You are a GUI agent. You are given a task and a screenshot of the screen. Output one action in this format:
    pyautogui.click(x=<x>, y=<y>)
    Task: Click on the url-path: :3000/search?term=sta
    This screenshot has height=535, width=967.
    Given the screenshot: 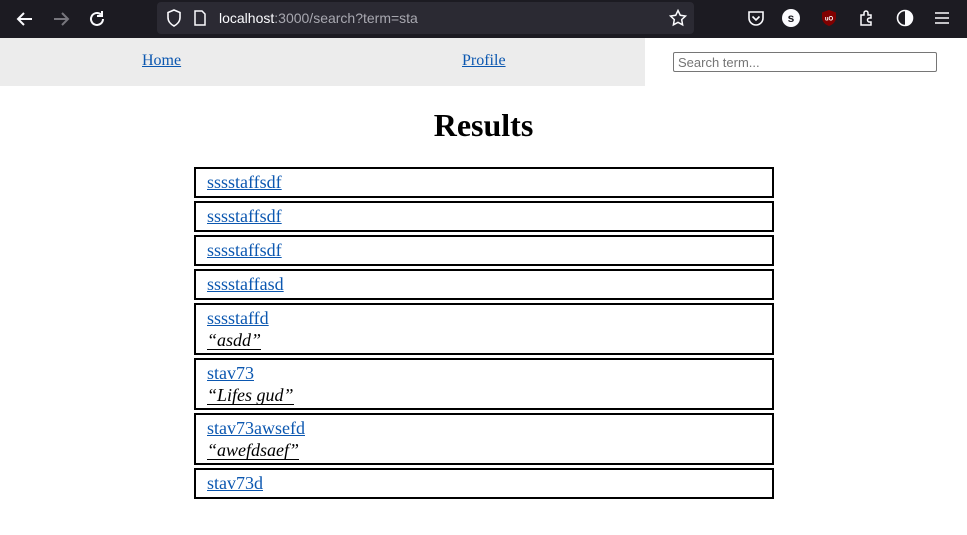 What is the action you would take?
    pyautogui.click(x=346, y=18)
    